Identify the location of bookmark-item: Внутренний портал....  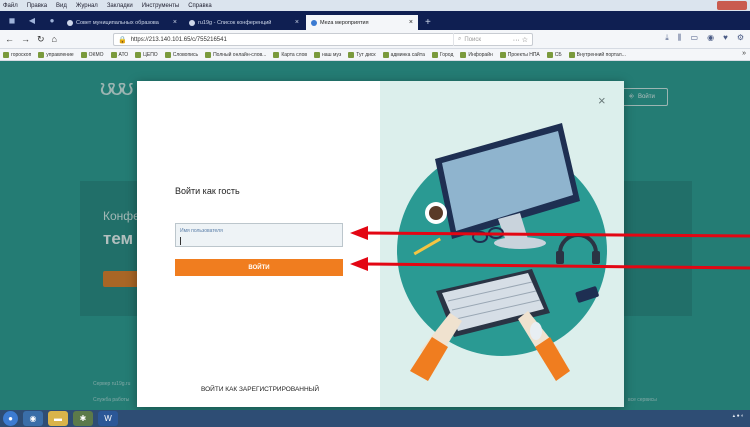
(597, 55).